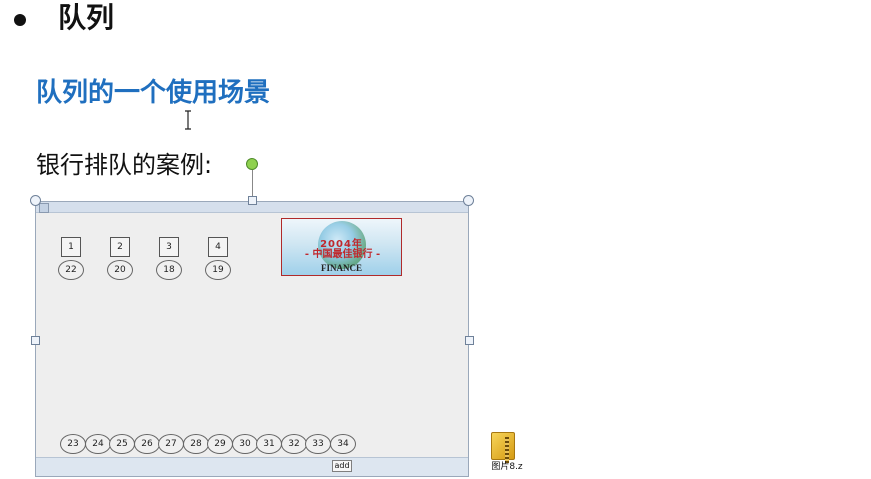 This screenshot has width=871, height=479. I want to click on rotate-handle, so click(252, 164).